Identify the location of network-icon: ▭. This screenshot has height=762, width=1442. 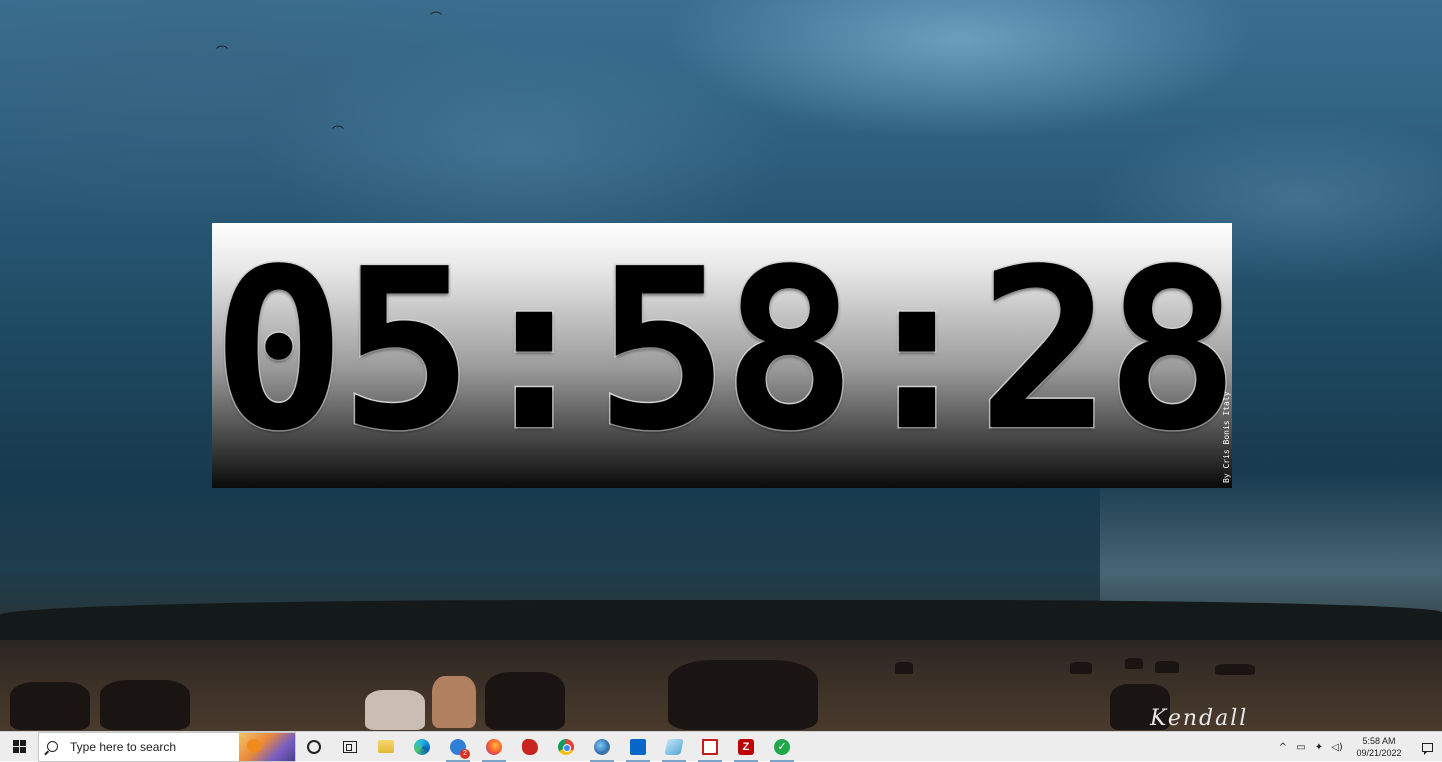
(1301, 747).